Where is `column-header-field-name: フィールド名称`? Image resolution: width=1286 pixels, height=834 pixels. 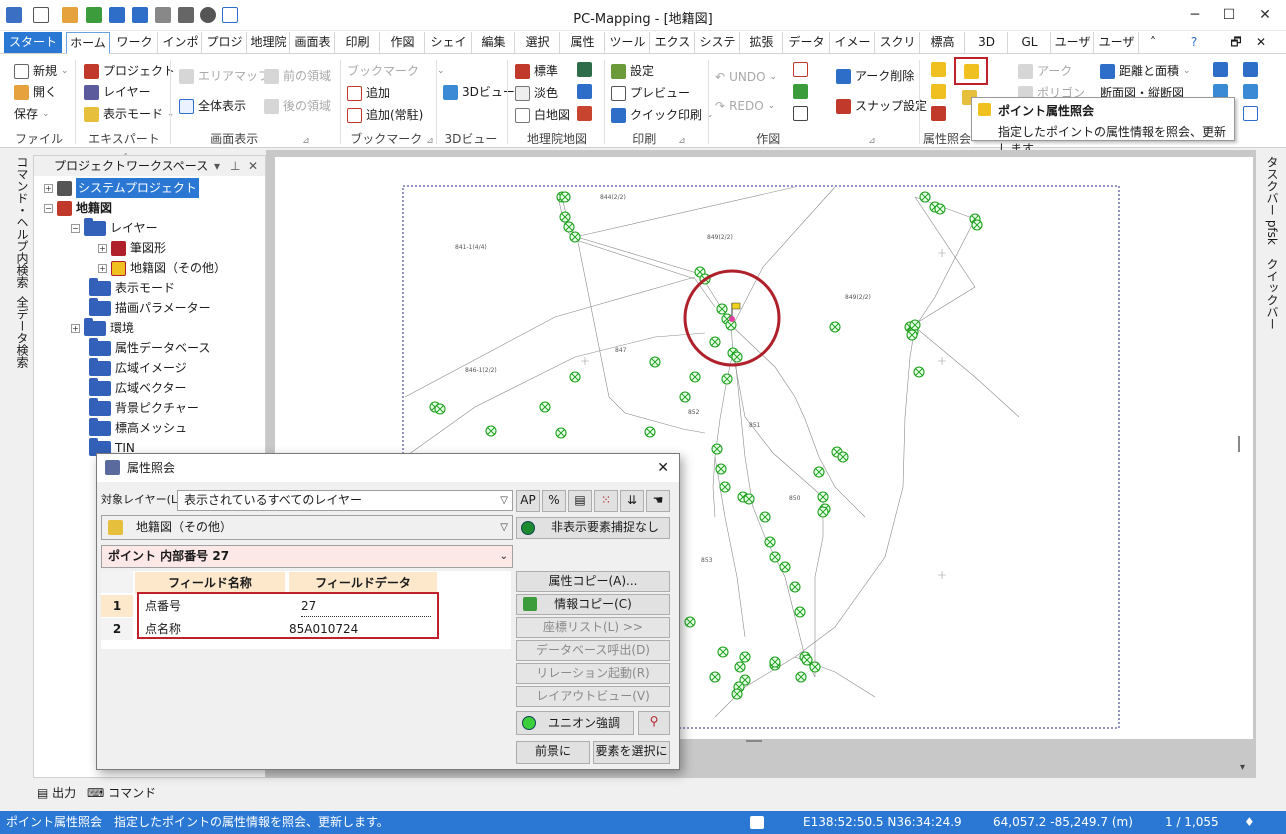
column-header-field-name: フィールド名称 is located at coordinates (210, 583).